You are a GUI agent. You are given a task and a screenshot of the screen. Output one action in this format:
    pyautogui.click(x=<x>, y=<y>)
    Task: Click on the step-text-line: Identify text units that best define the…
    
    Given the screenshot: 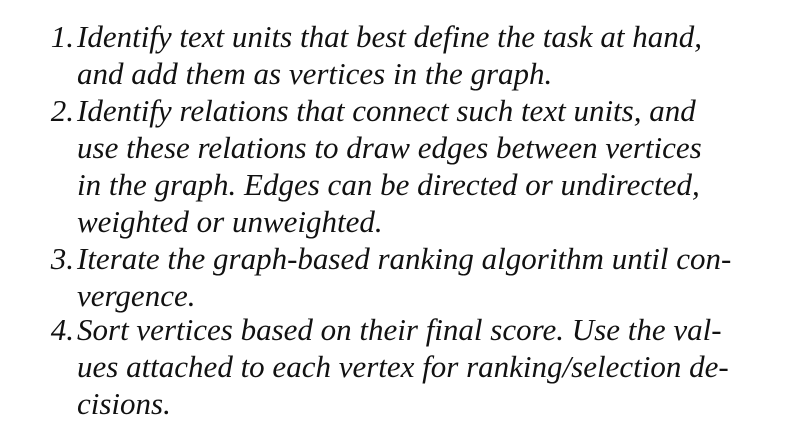 What is the action you would take?
    pyautogui.click(x=390, y=36)
    